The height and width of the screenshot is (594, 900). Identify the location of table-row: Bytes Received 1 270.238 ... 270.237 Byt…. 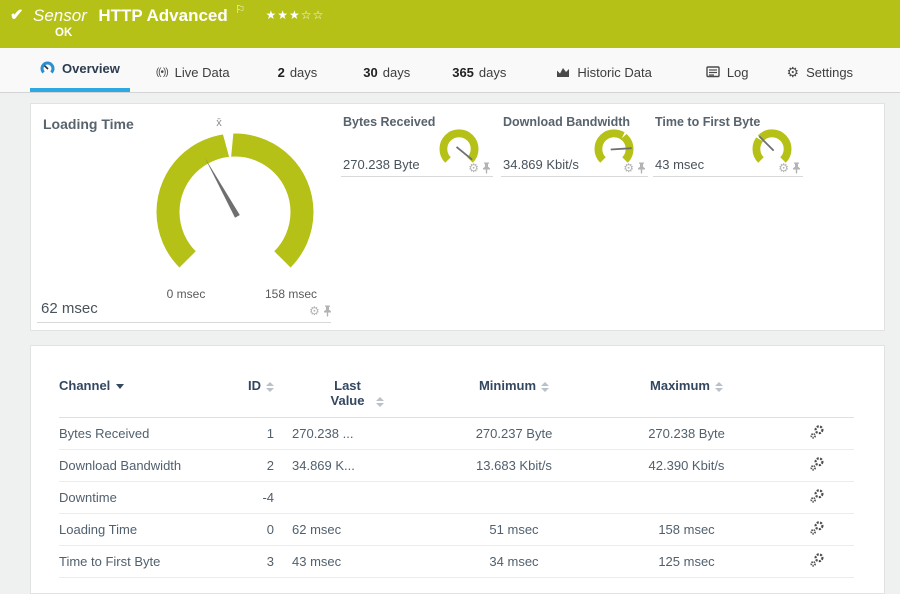
(456, 433).